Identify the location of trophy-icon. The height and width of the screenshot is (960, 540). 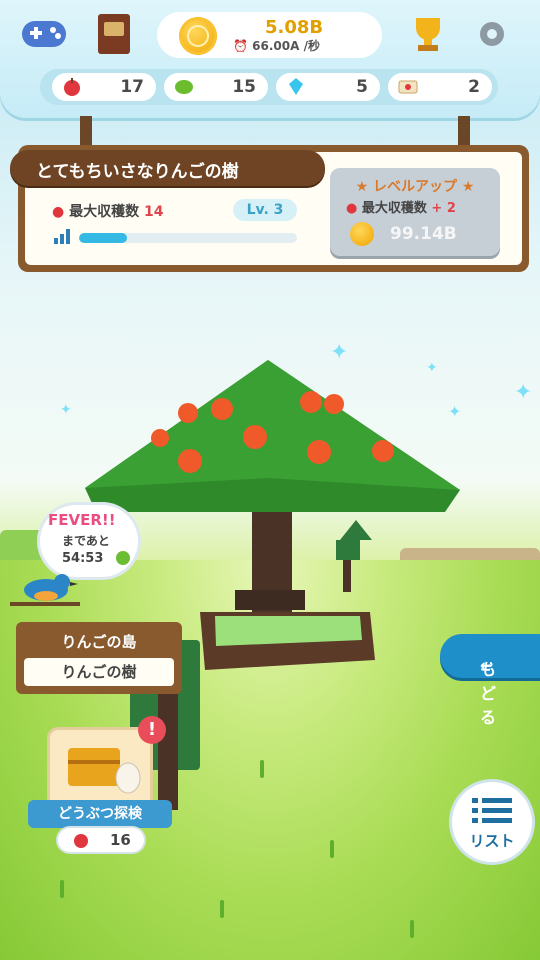
(428, 34).